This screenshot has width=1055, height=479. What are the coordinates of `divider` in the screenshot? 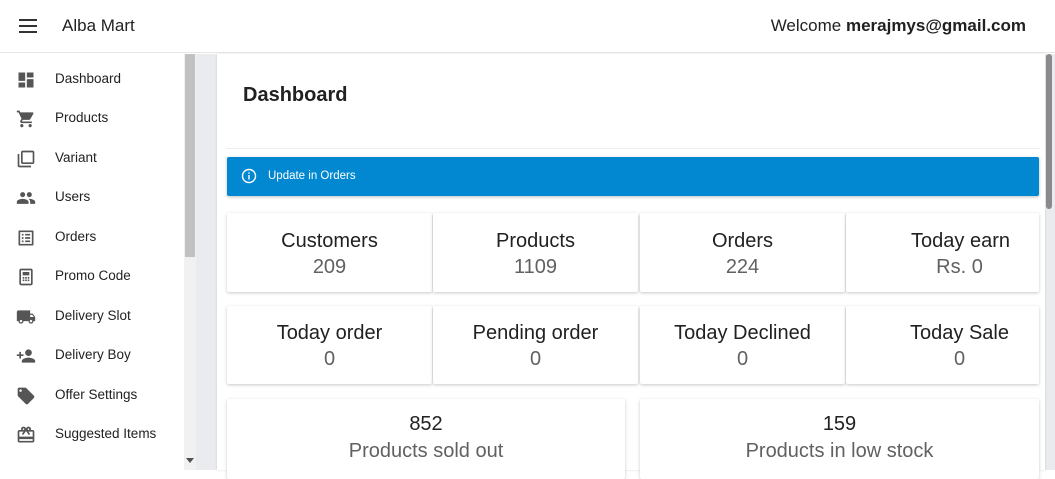 It's located at (633, 148).